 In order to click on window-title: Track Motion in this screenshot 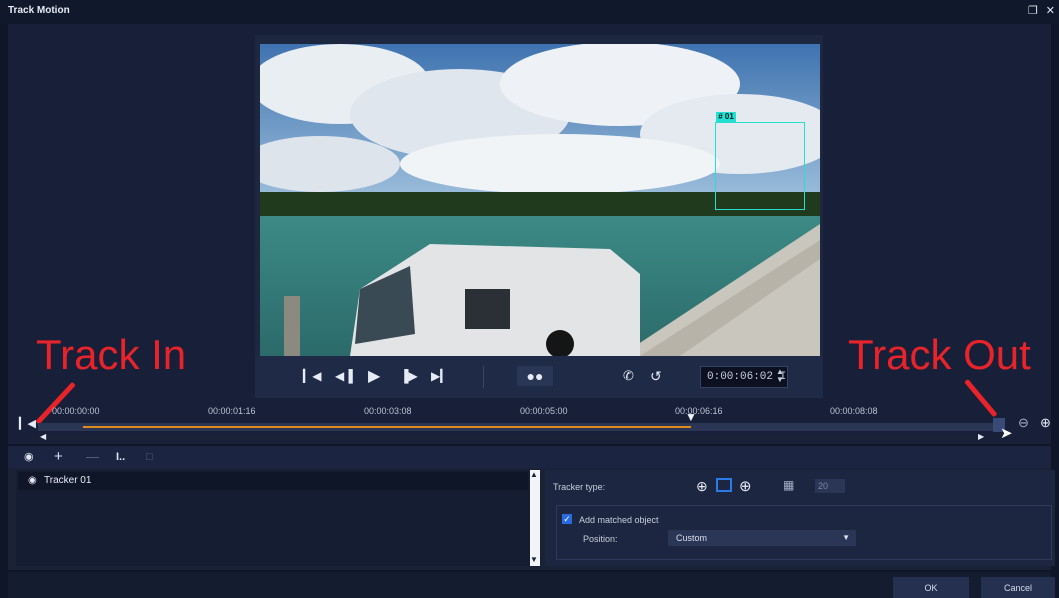, I will do `click(39, 10)`.